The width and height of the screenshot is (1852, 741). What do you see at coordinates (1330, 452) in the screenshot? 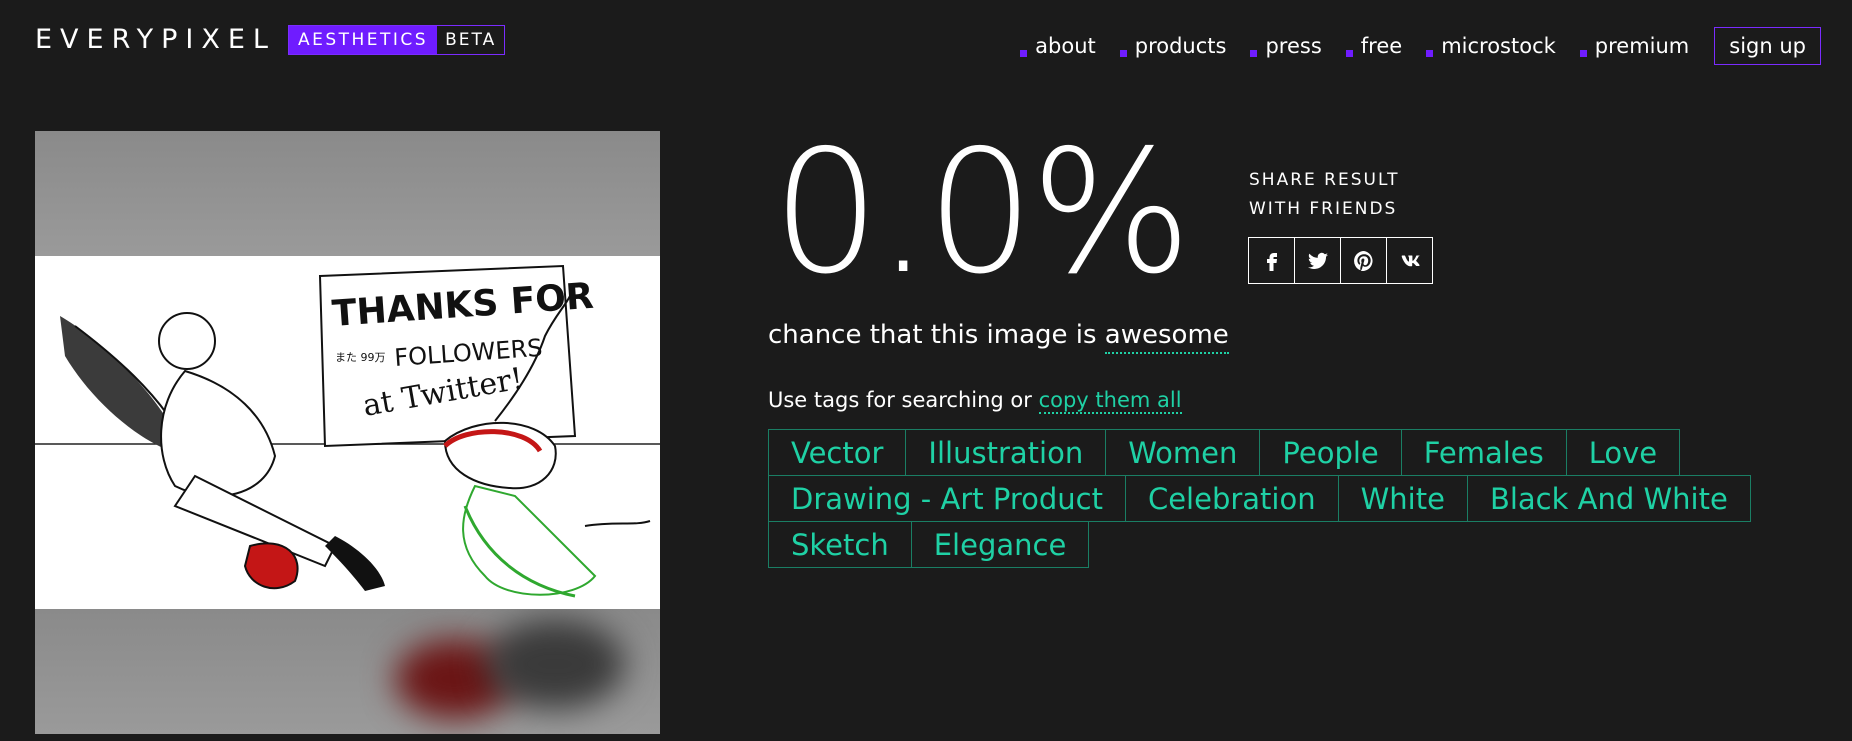
I see `tag-chip: People` at bounding box center [1330, 452].